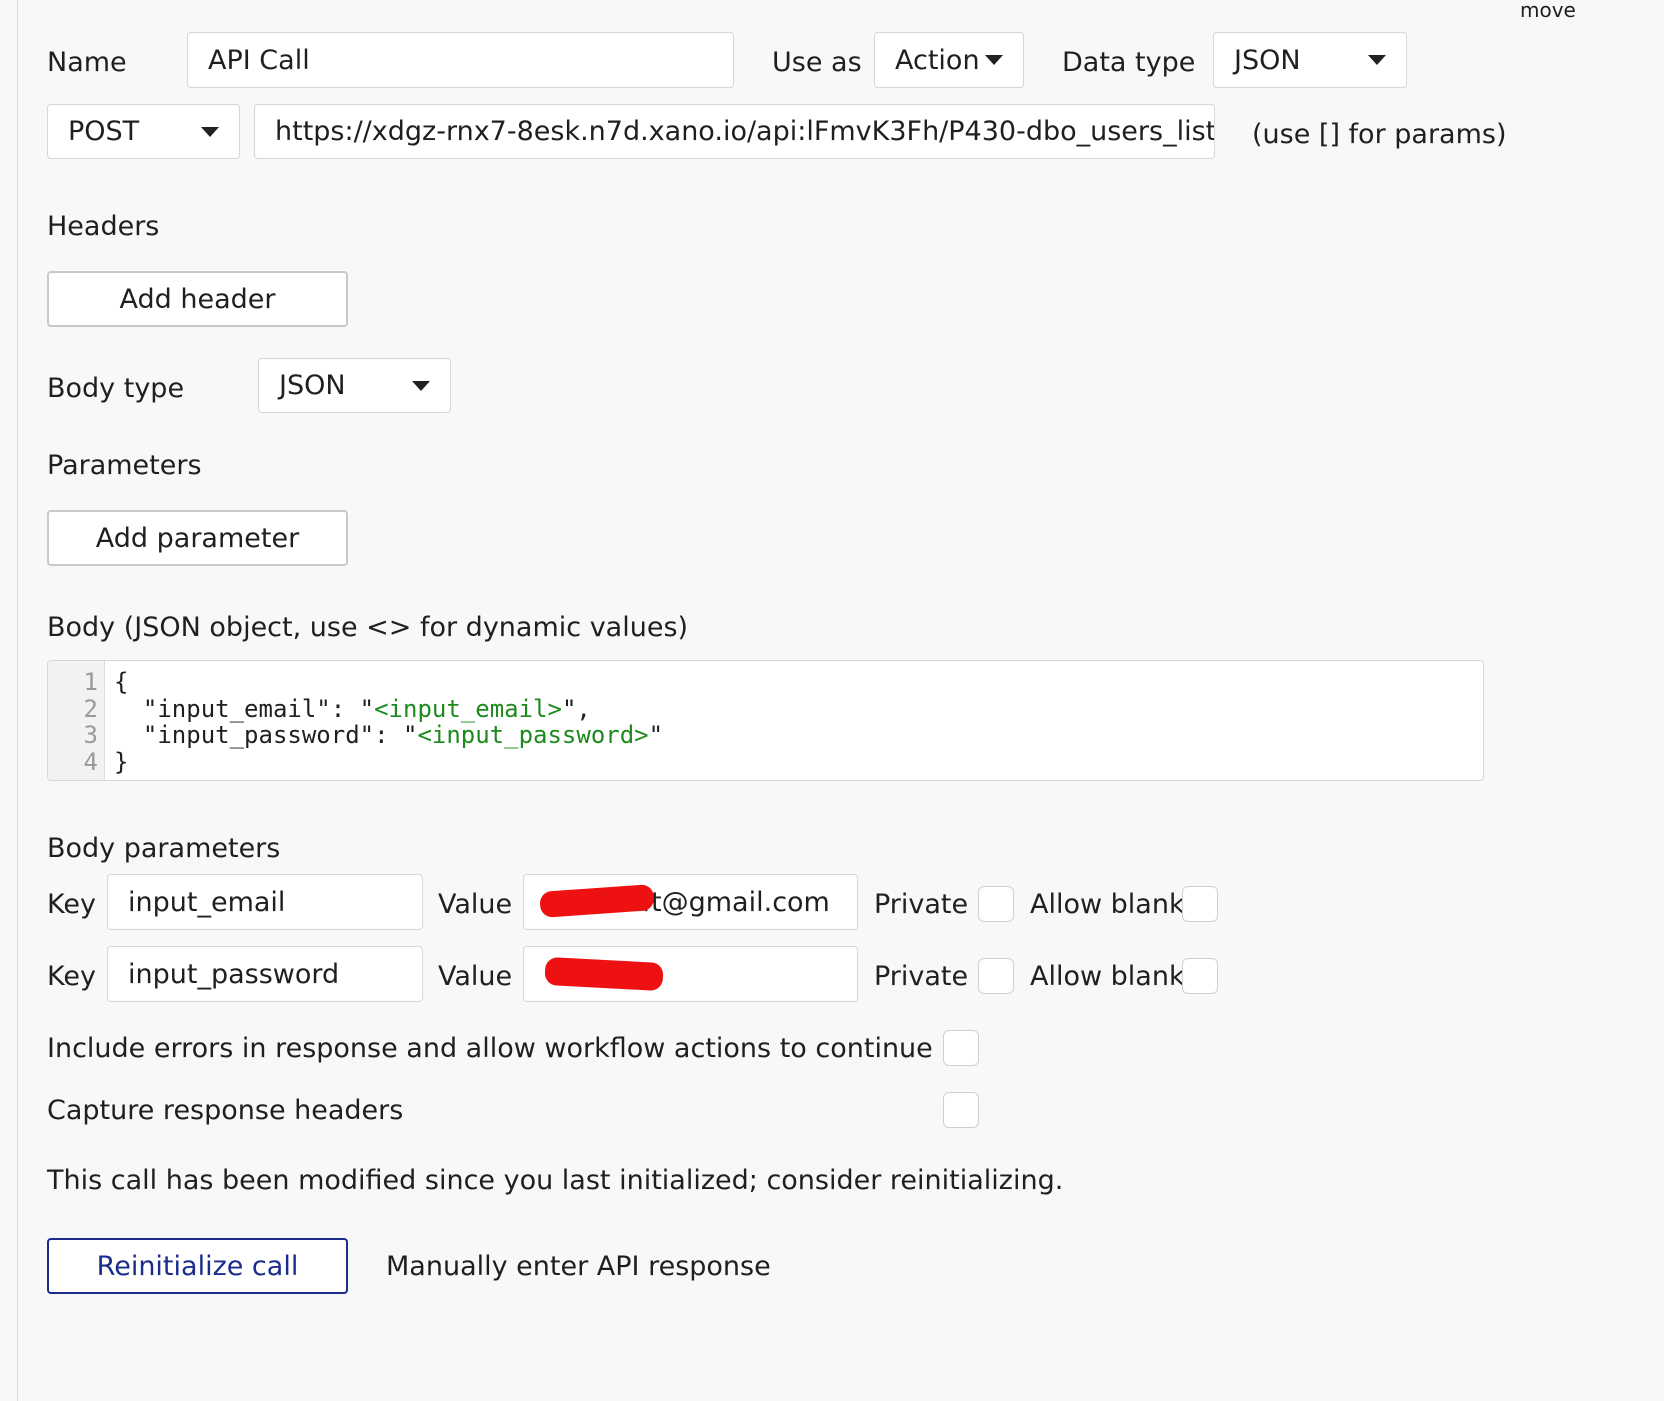 This screenshot has height=1401, width=1664. Describe the element at coordinates (1267, 60) in the screenshot. I see `data-type-value: JSON` at that location.